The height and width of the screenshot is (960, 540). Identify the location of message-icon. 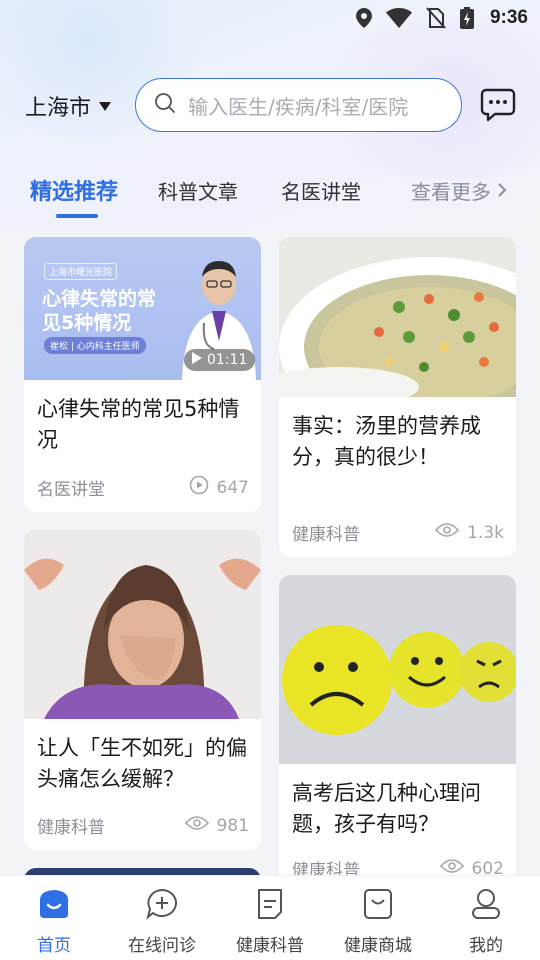
(498, 107).